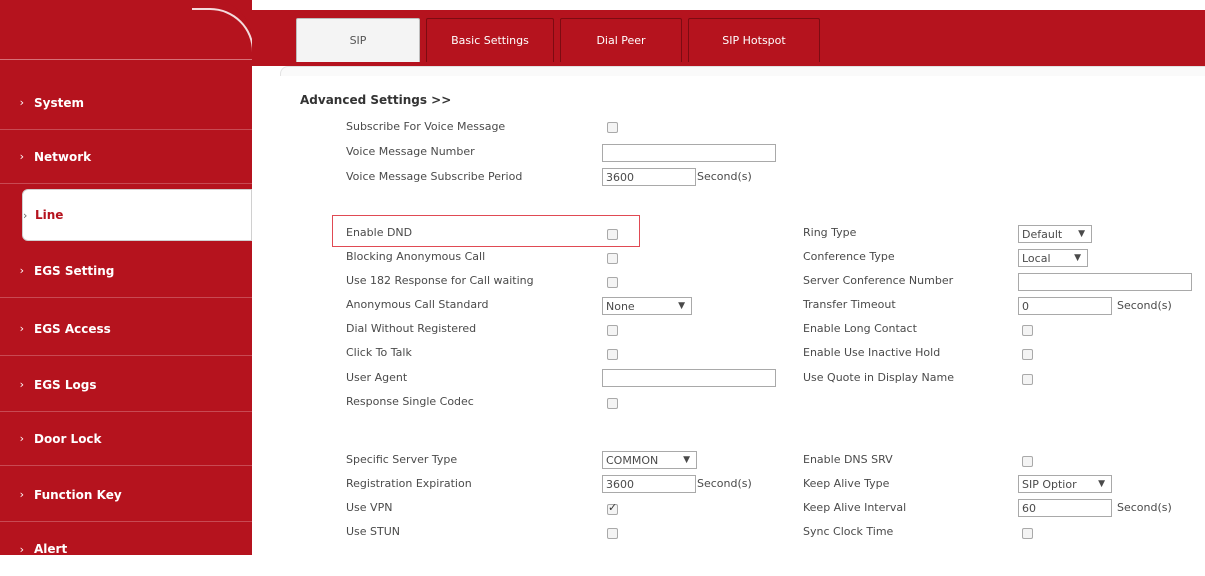 The height and width of the screenshot is (576, 1205). I want to click on field-label: Sync Clock Time, so click(848, 531).